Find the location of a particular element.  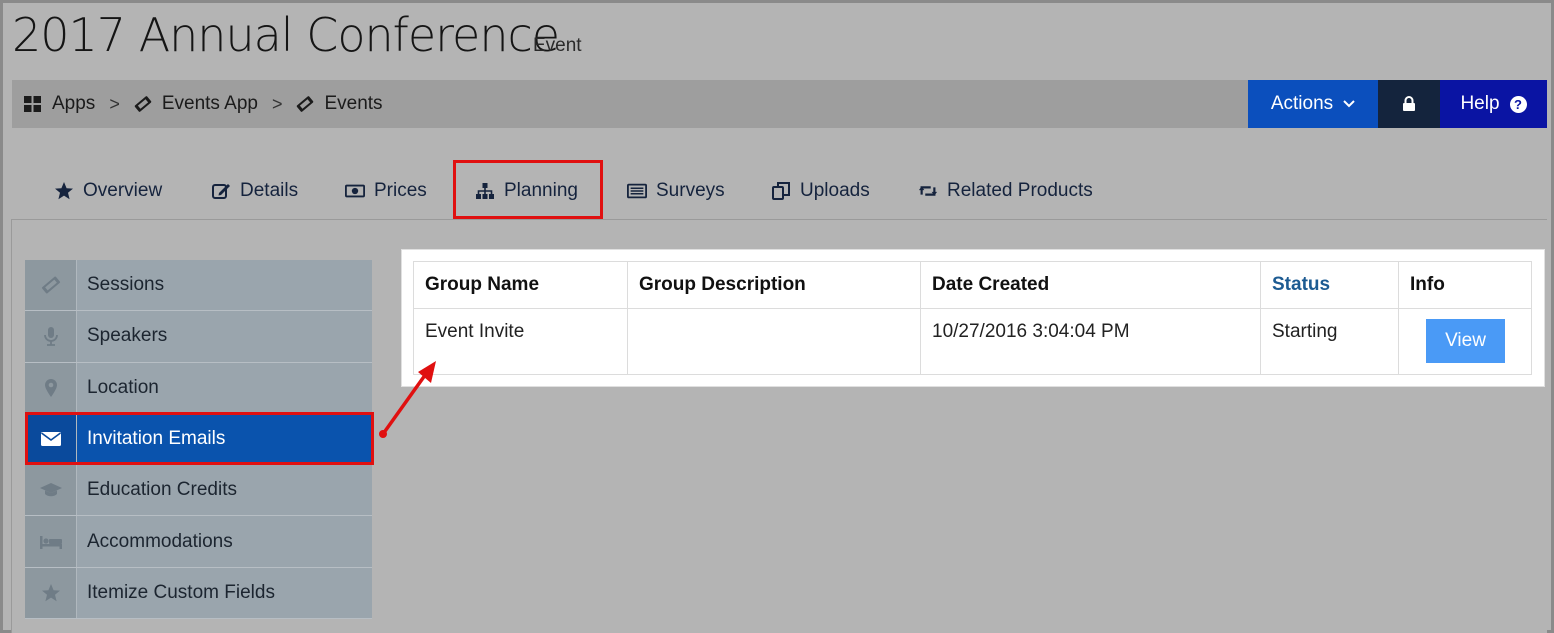

microphone-icon is located at coordinates (50, 337).